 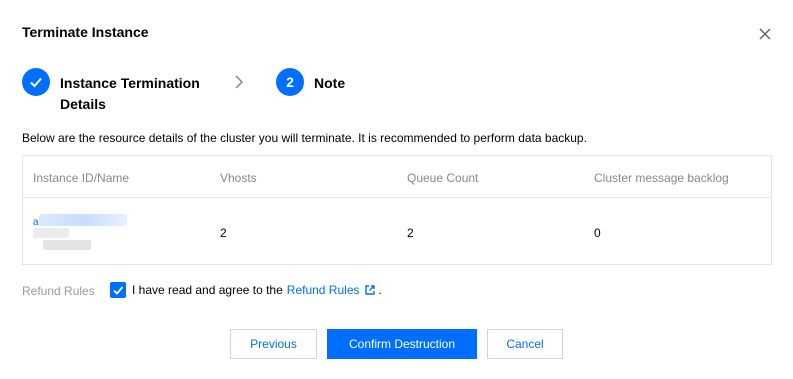 What do you see at coordinates (290, 82) in the screenshot?
I see `step-number-2: 2` at bounding box center [290, 82].